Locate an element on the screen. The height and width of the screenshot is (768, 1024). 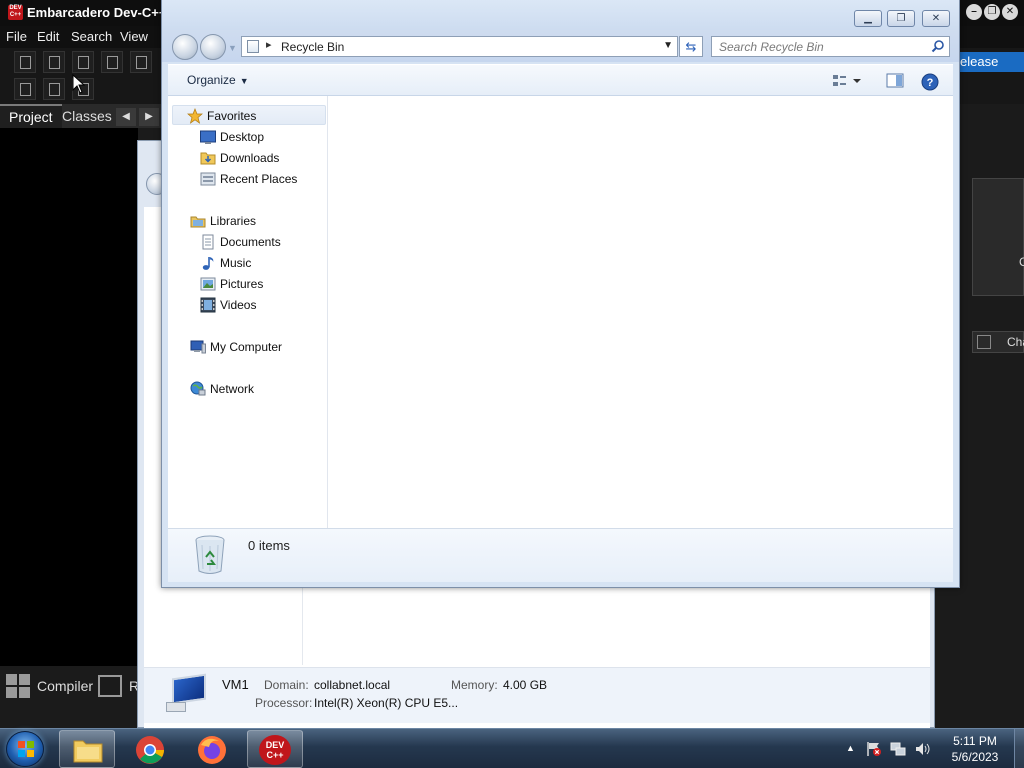
bookmark-button is located at coordinates (54, 89).